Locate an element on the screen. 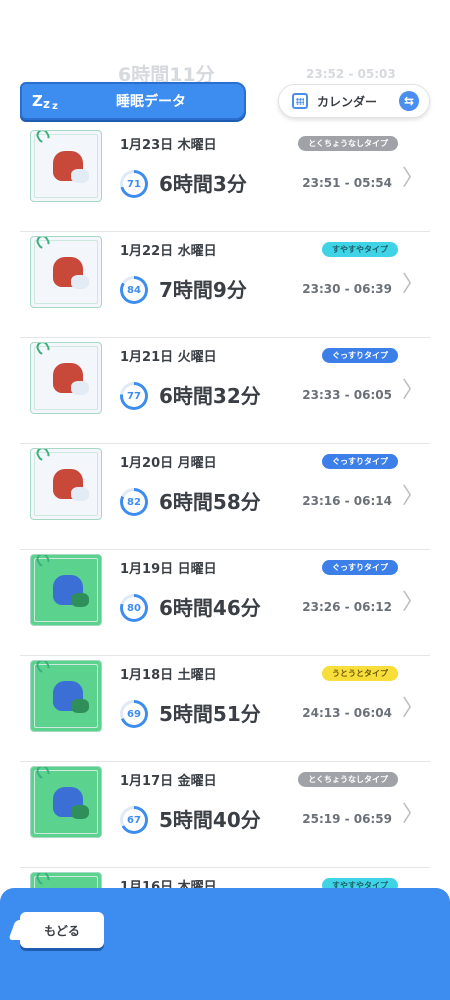  back-button: もどる is located at coordinates (62, 930).